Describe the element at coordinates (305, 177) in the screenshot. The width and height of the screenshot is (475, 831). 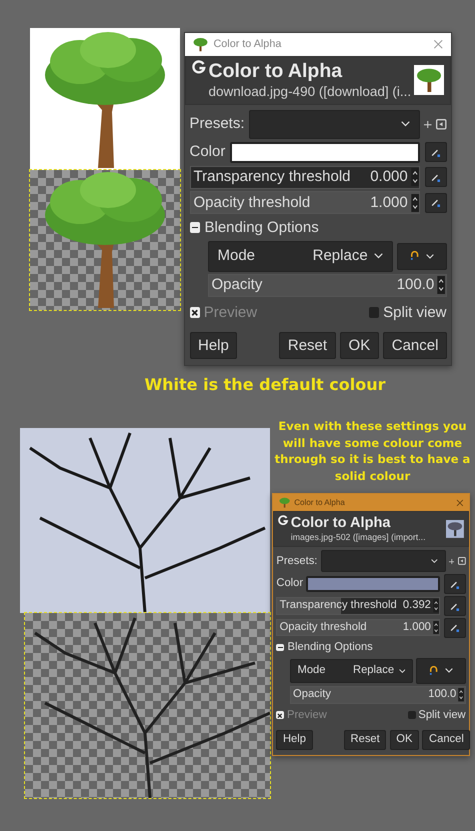
I see `threshold-field: Transparency threshold 0.000` at that location.